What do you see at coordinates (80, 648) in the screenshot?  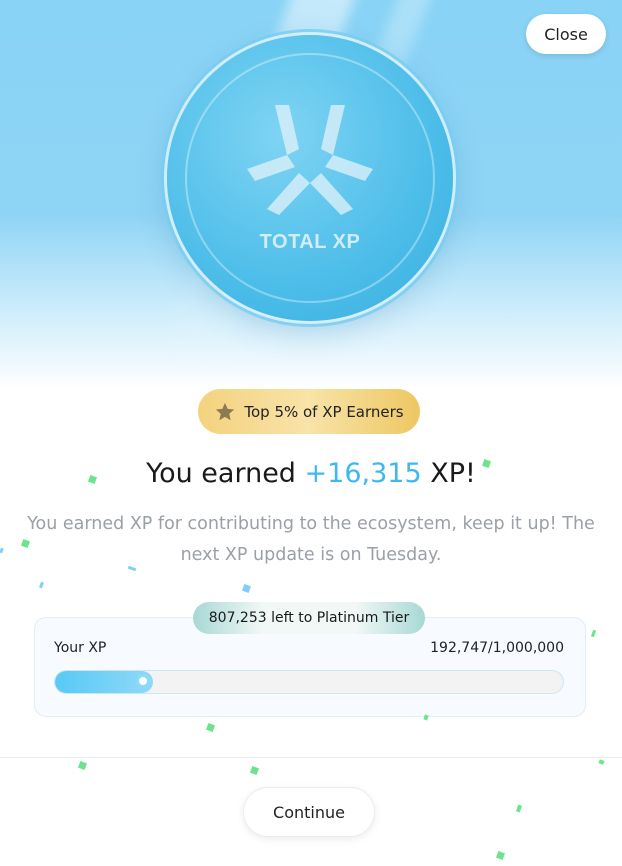 I see `xp-label: Your XP` at bounding box center [80, 648].